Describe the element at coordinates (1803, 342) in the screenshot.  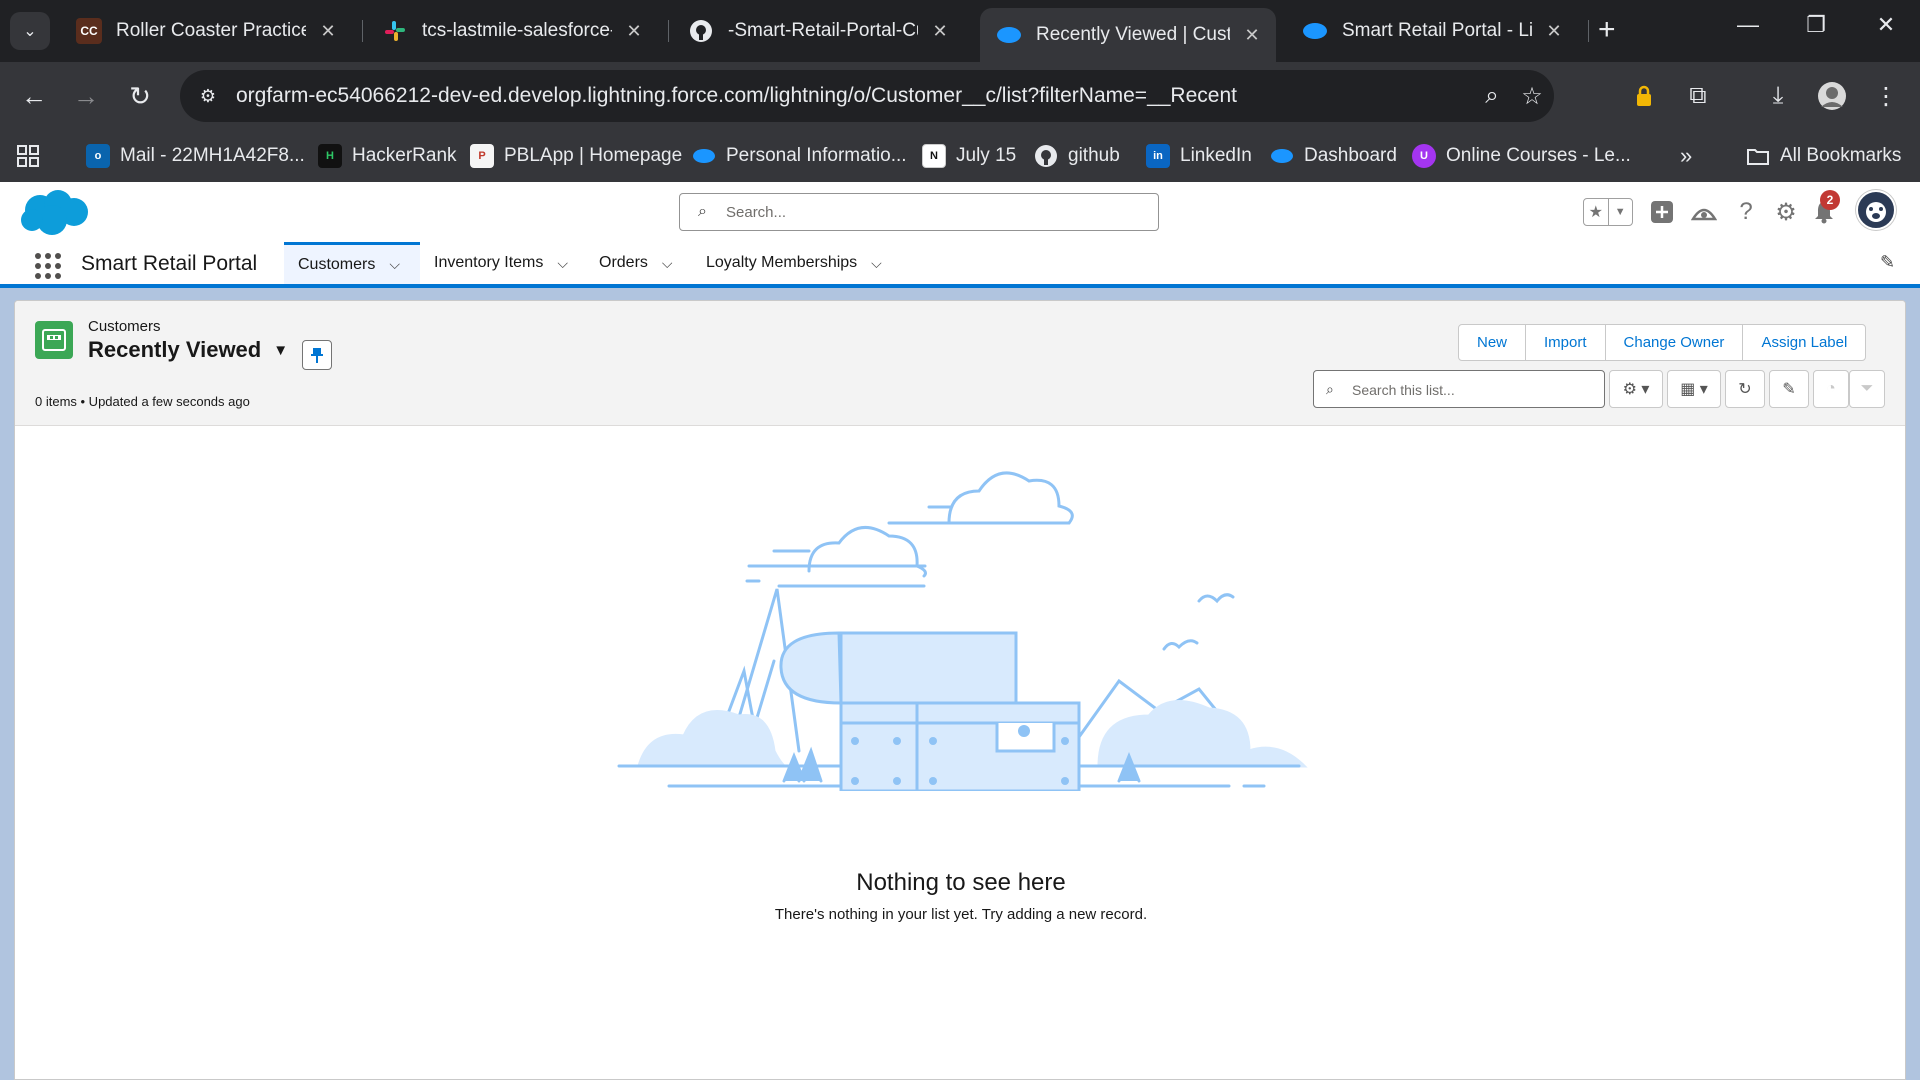
I see `assign-label-button: Assign Label` at that location.